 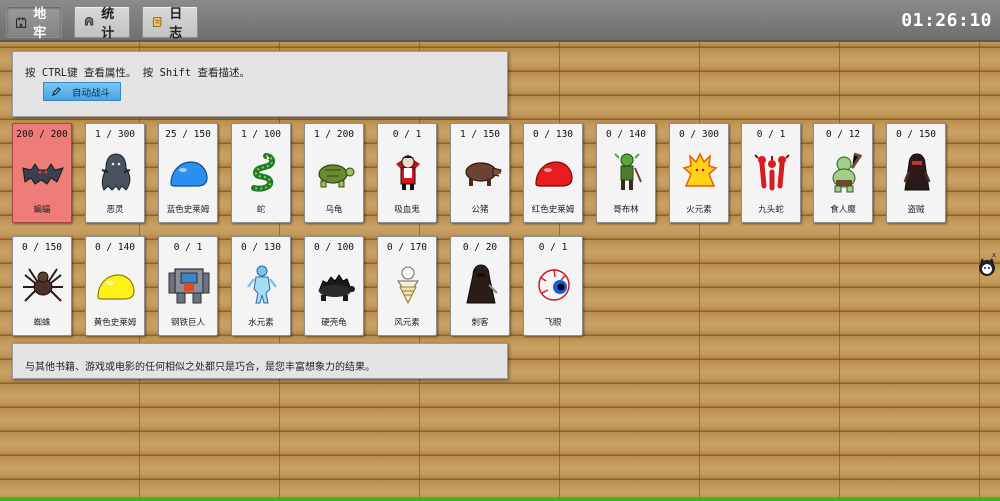 What do you see at coordinates (480, 247) in the screenshot?
I see `monster-hp: 0 / 20` at bounding box center [480, 247].